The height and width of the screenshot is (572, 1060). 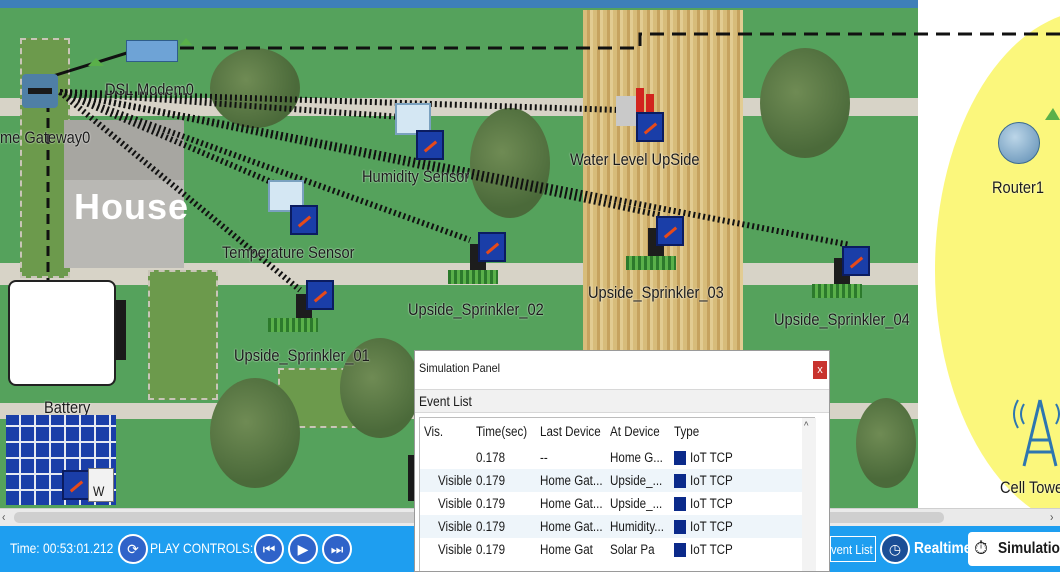 I want to click on router-icon, so click(x=40, y=91).